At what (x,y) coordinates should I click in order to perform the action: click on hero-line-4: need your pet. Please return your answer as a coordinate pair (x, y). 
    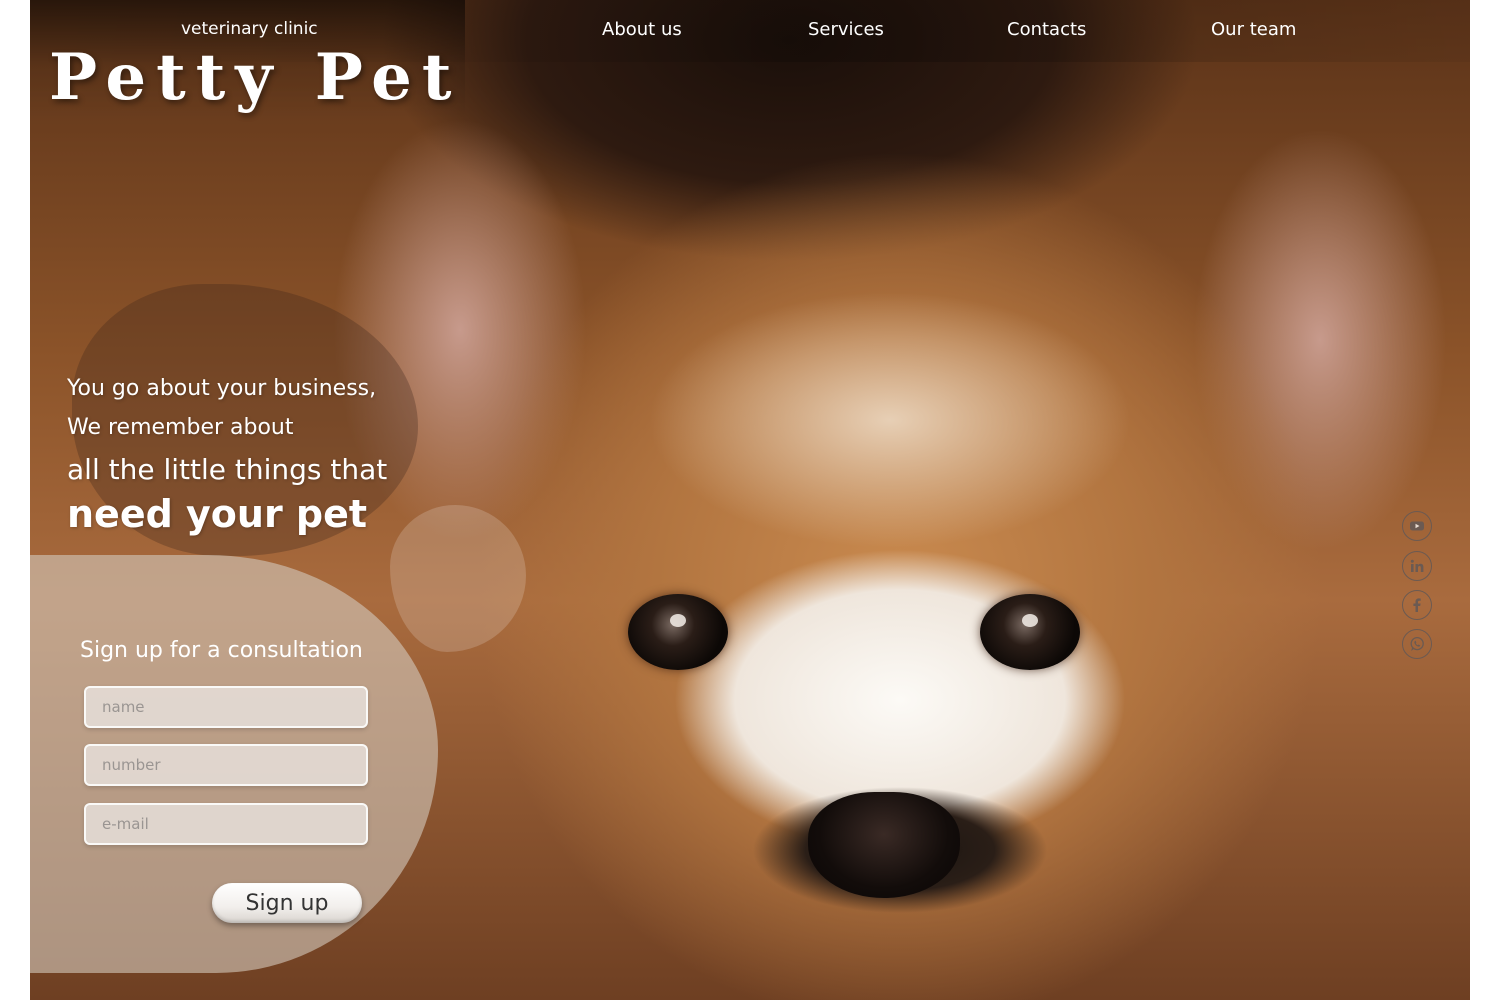
    Looking at the image, I should click on (217, 514).